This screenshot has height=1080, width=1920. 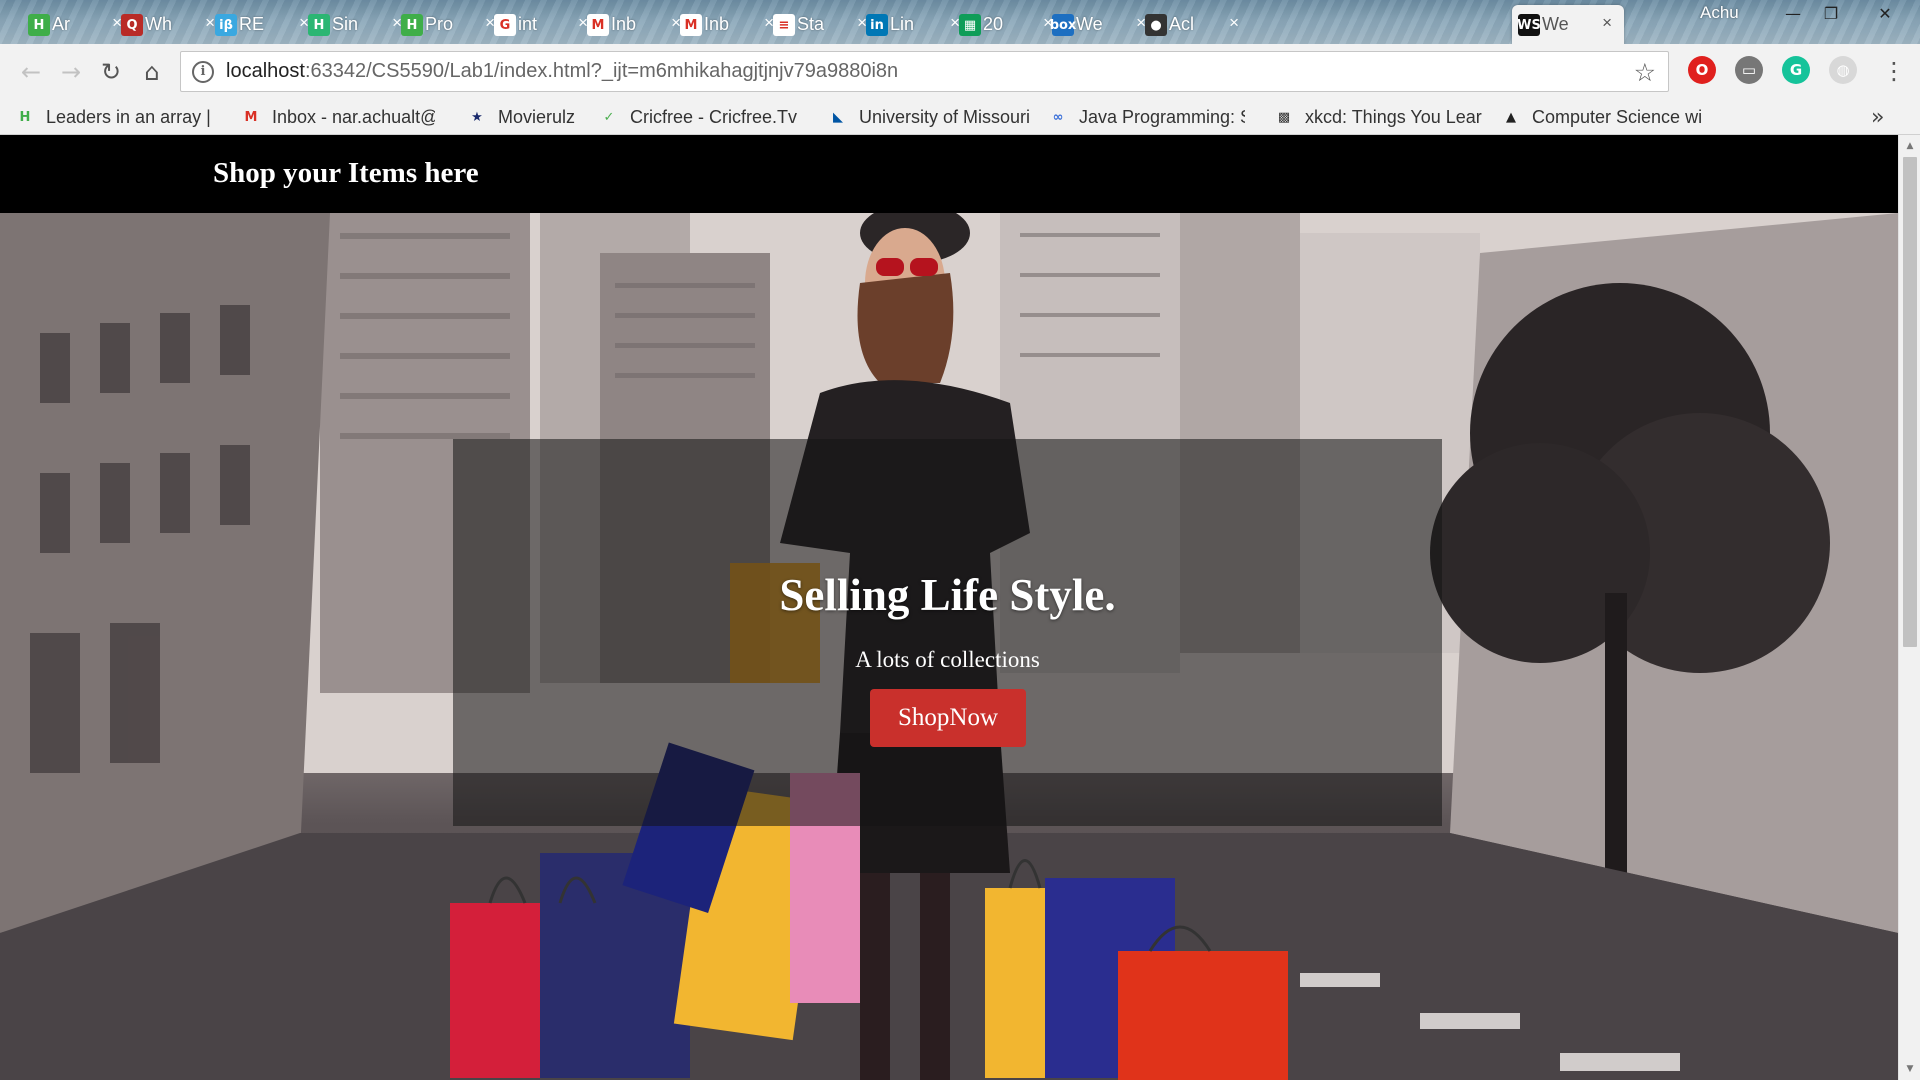 I want to click on cast-icon: ▭, so click(x=1749, y=70).